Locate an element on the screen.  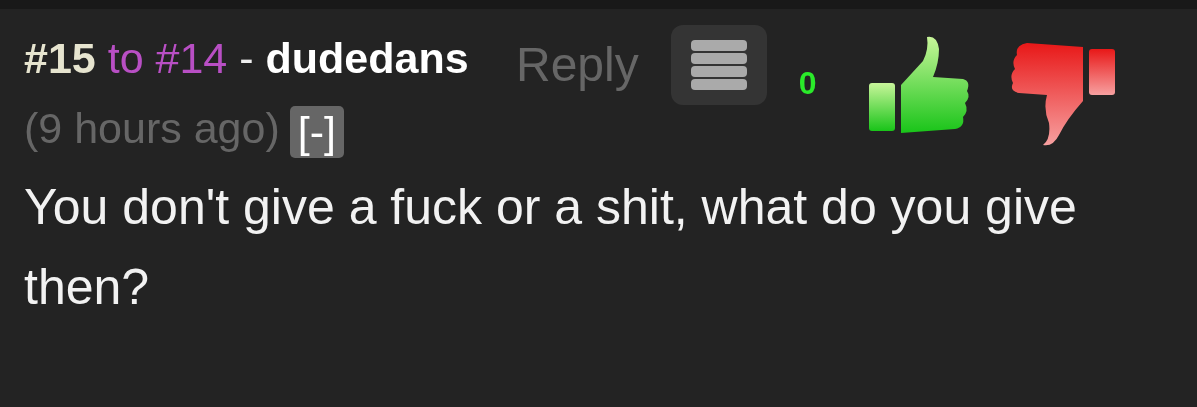
menu-icon is located at coordinates (718, 65).